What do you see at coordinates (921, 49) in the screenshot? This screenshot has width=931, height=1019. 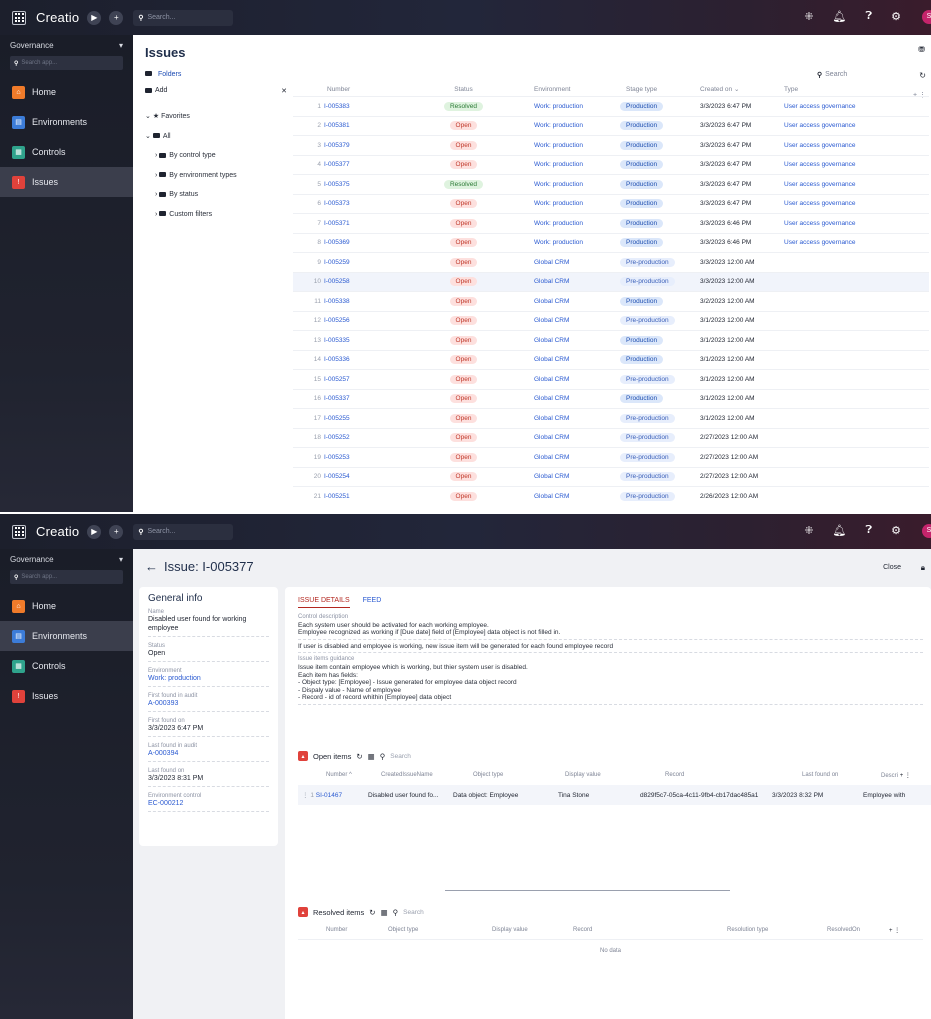 I see `filter-icon: ⛃` at bounding box center [921, 49].